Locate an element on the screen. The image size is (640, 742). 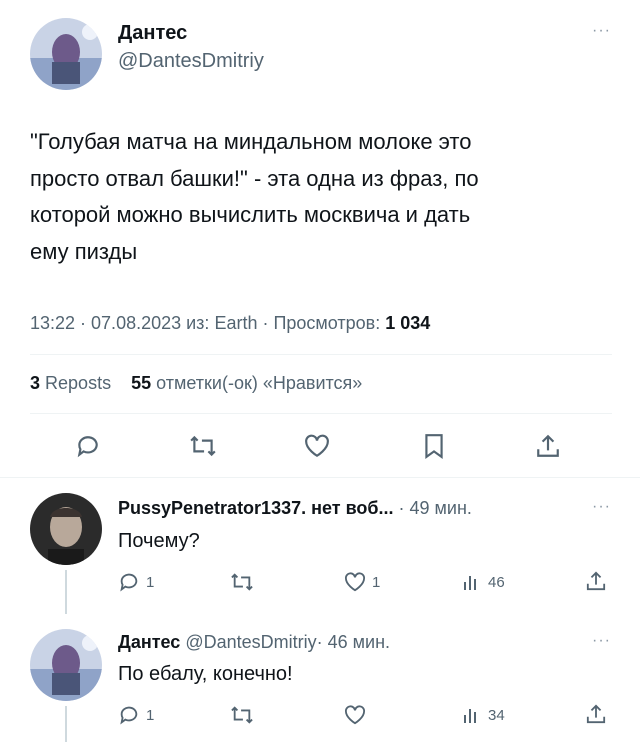
views-action: 46 is located at coordinates (483, 582).